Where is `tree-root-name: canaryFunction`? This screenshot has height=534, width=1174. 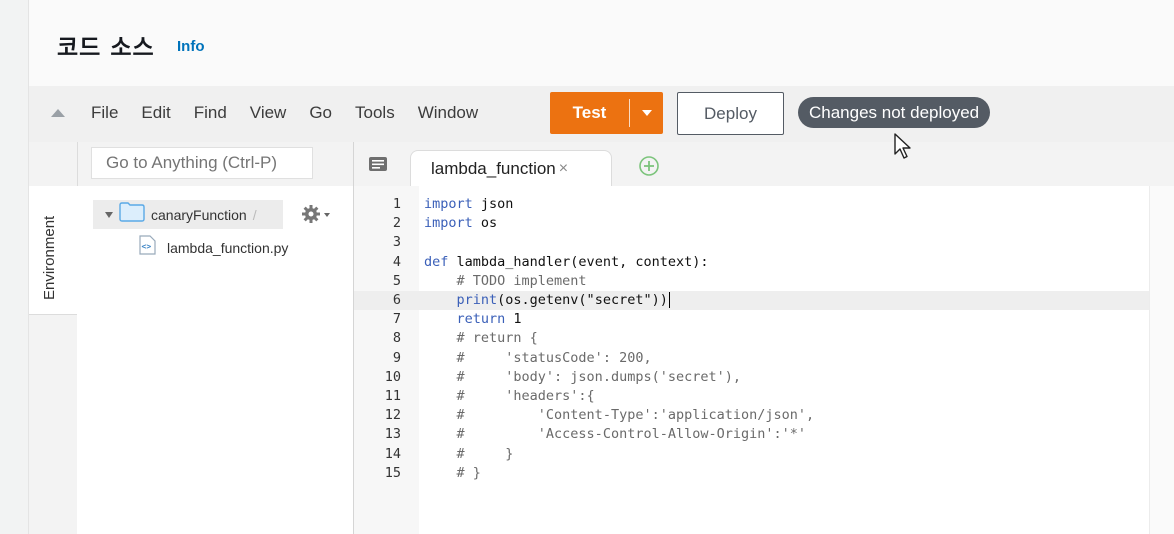
tree-root-name: canaryFunction is located at coordinates (199, 214).